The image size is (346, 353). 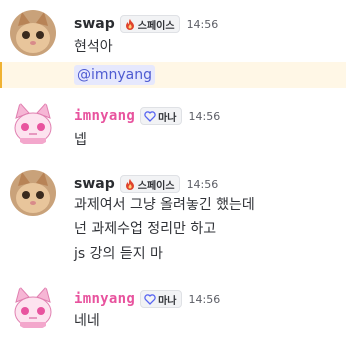 What do you see at coordinates (80, 140) in the screenshot?
I see `message-text: 넵` at bounding box center [80, 140].